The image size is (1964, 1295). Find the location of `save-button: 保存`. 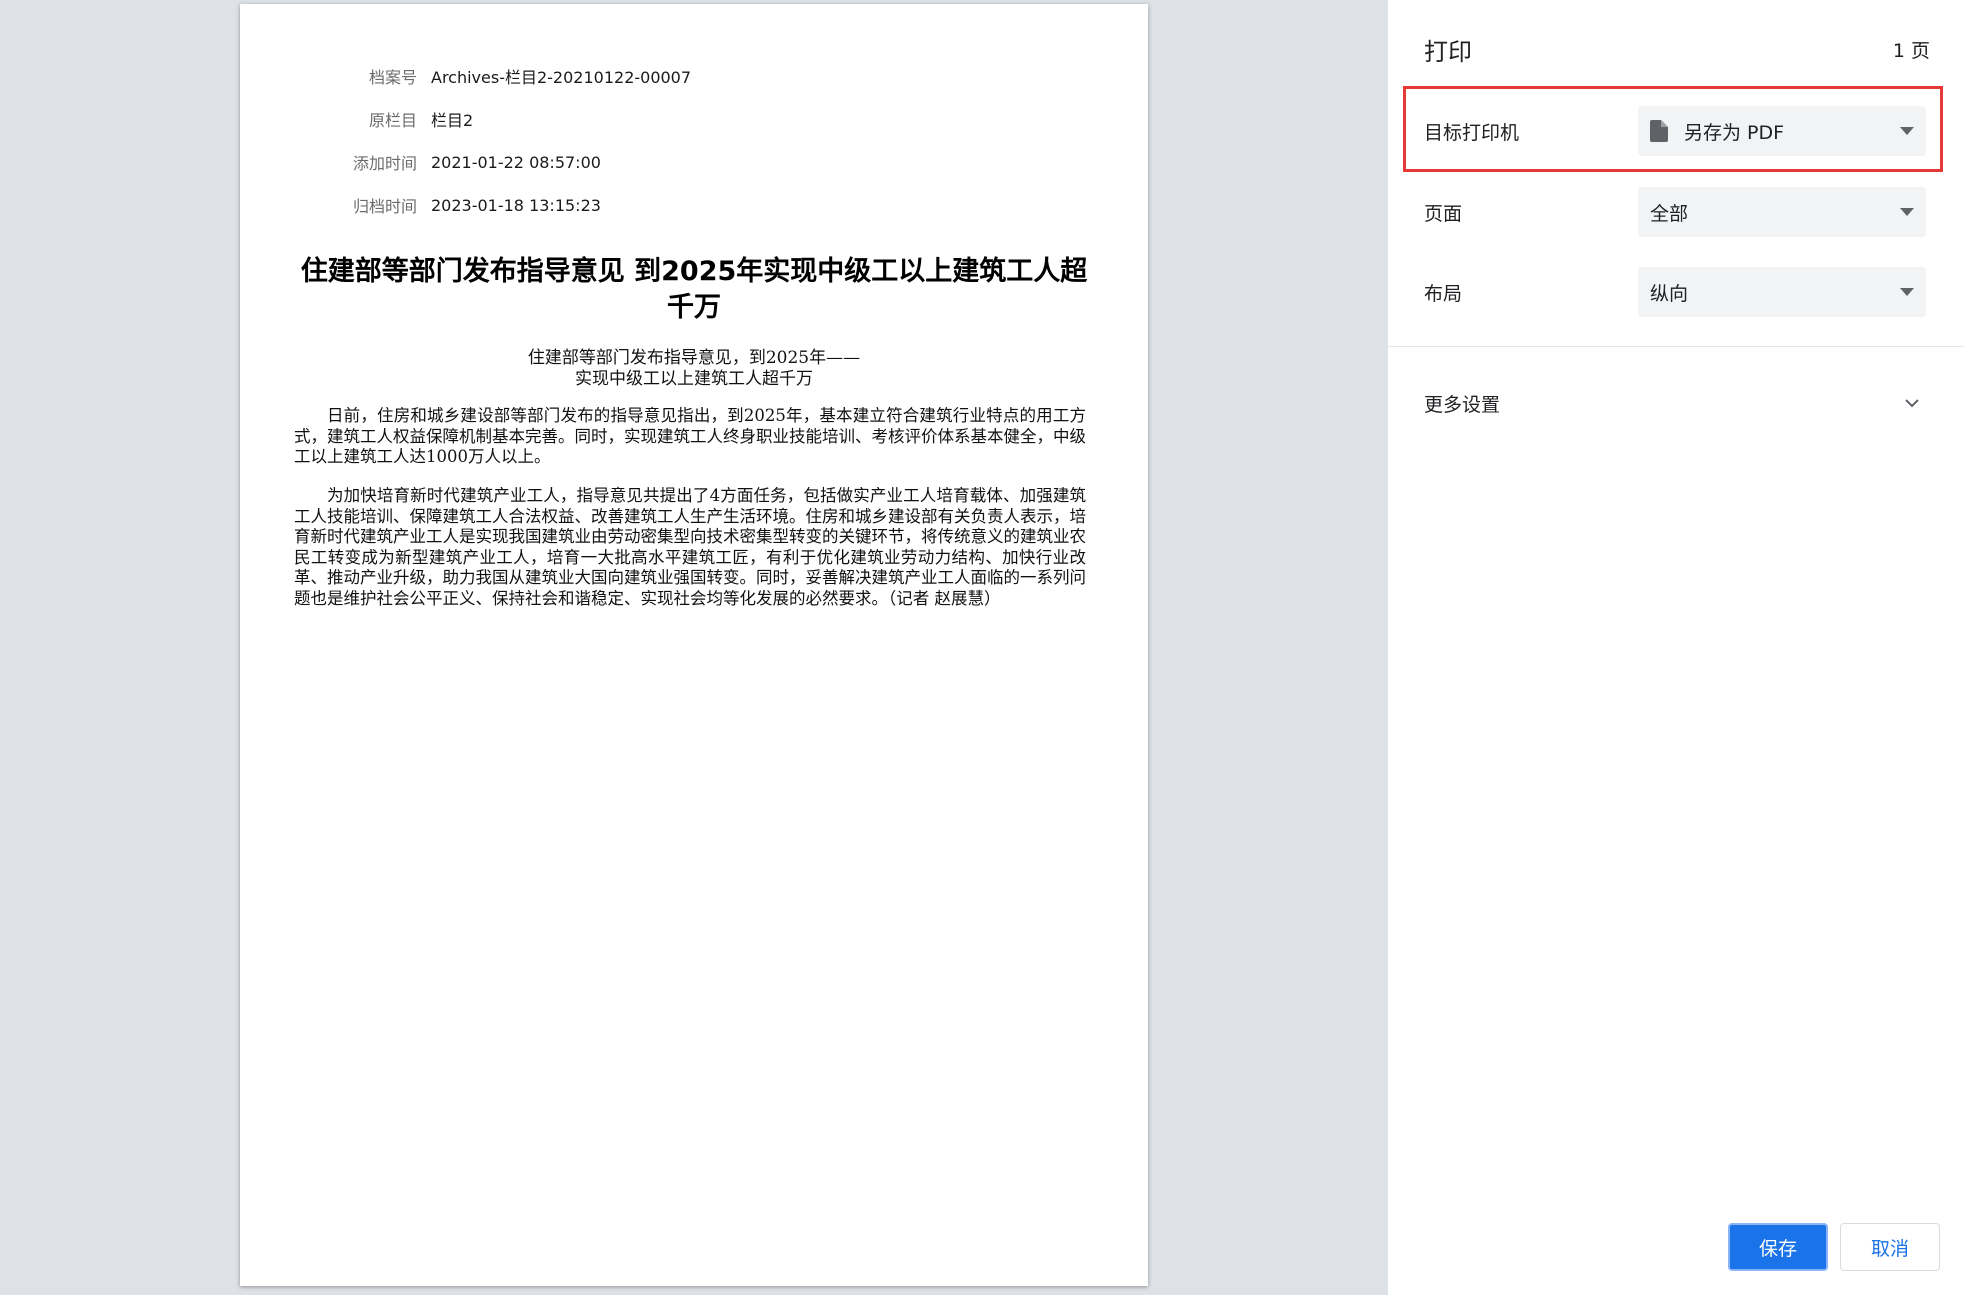

save-button: 保存 is located at coordinates (1778, 1247).